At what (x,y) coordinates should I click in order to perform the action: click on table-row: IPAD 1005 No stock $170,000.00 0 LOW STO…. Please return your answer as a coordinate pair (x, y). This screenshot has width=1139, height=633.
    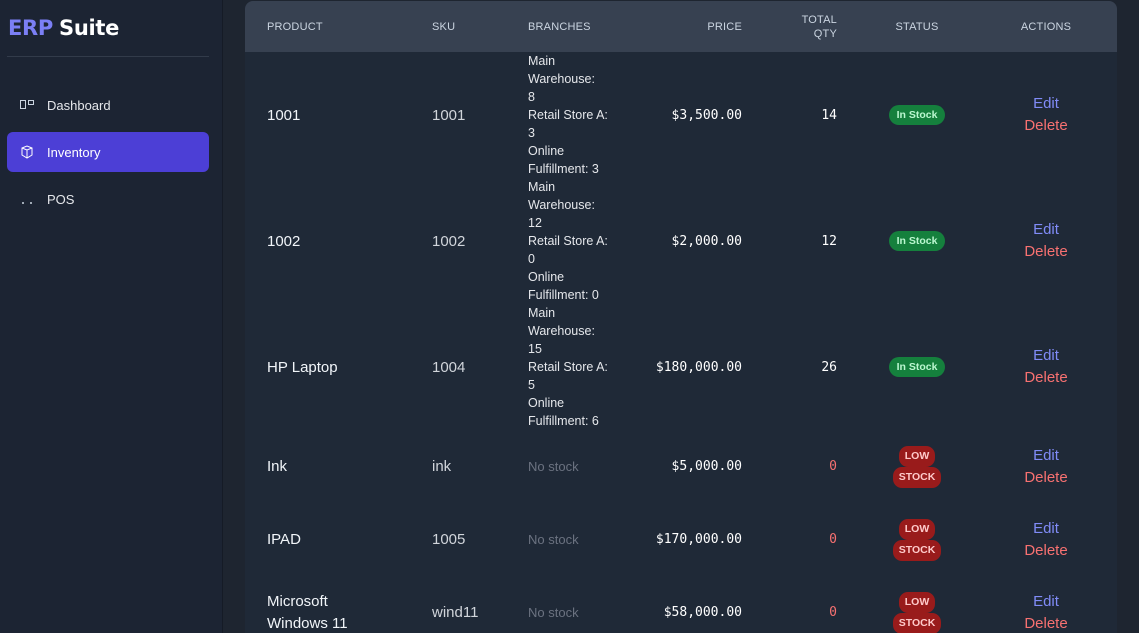
    Looking at the image, I should click on (681, 539).